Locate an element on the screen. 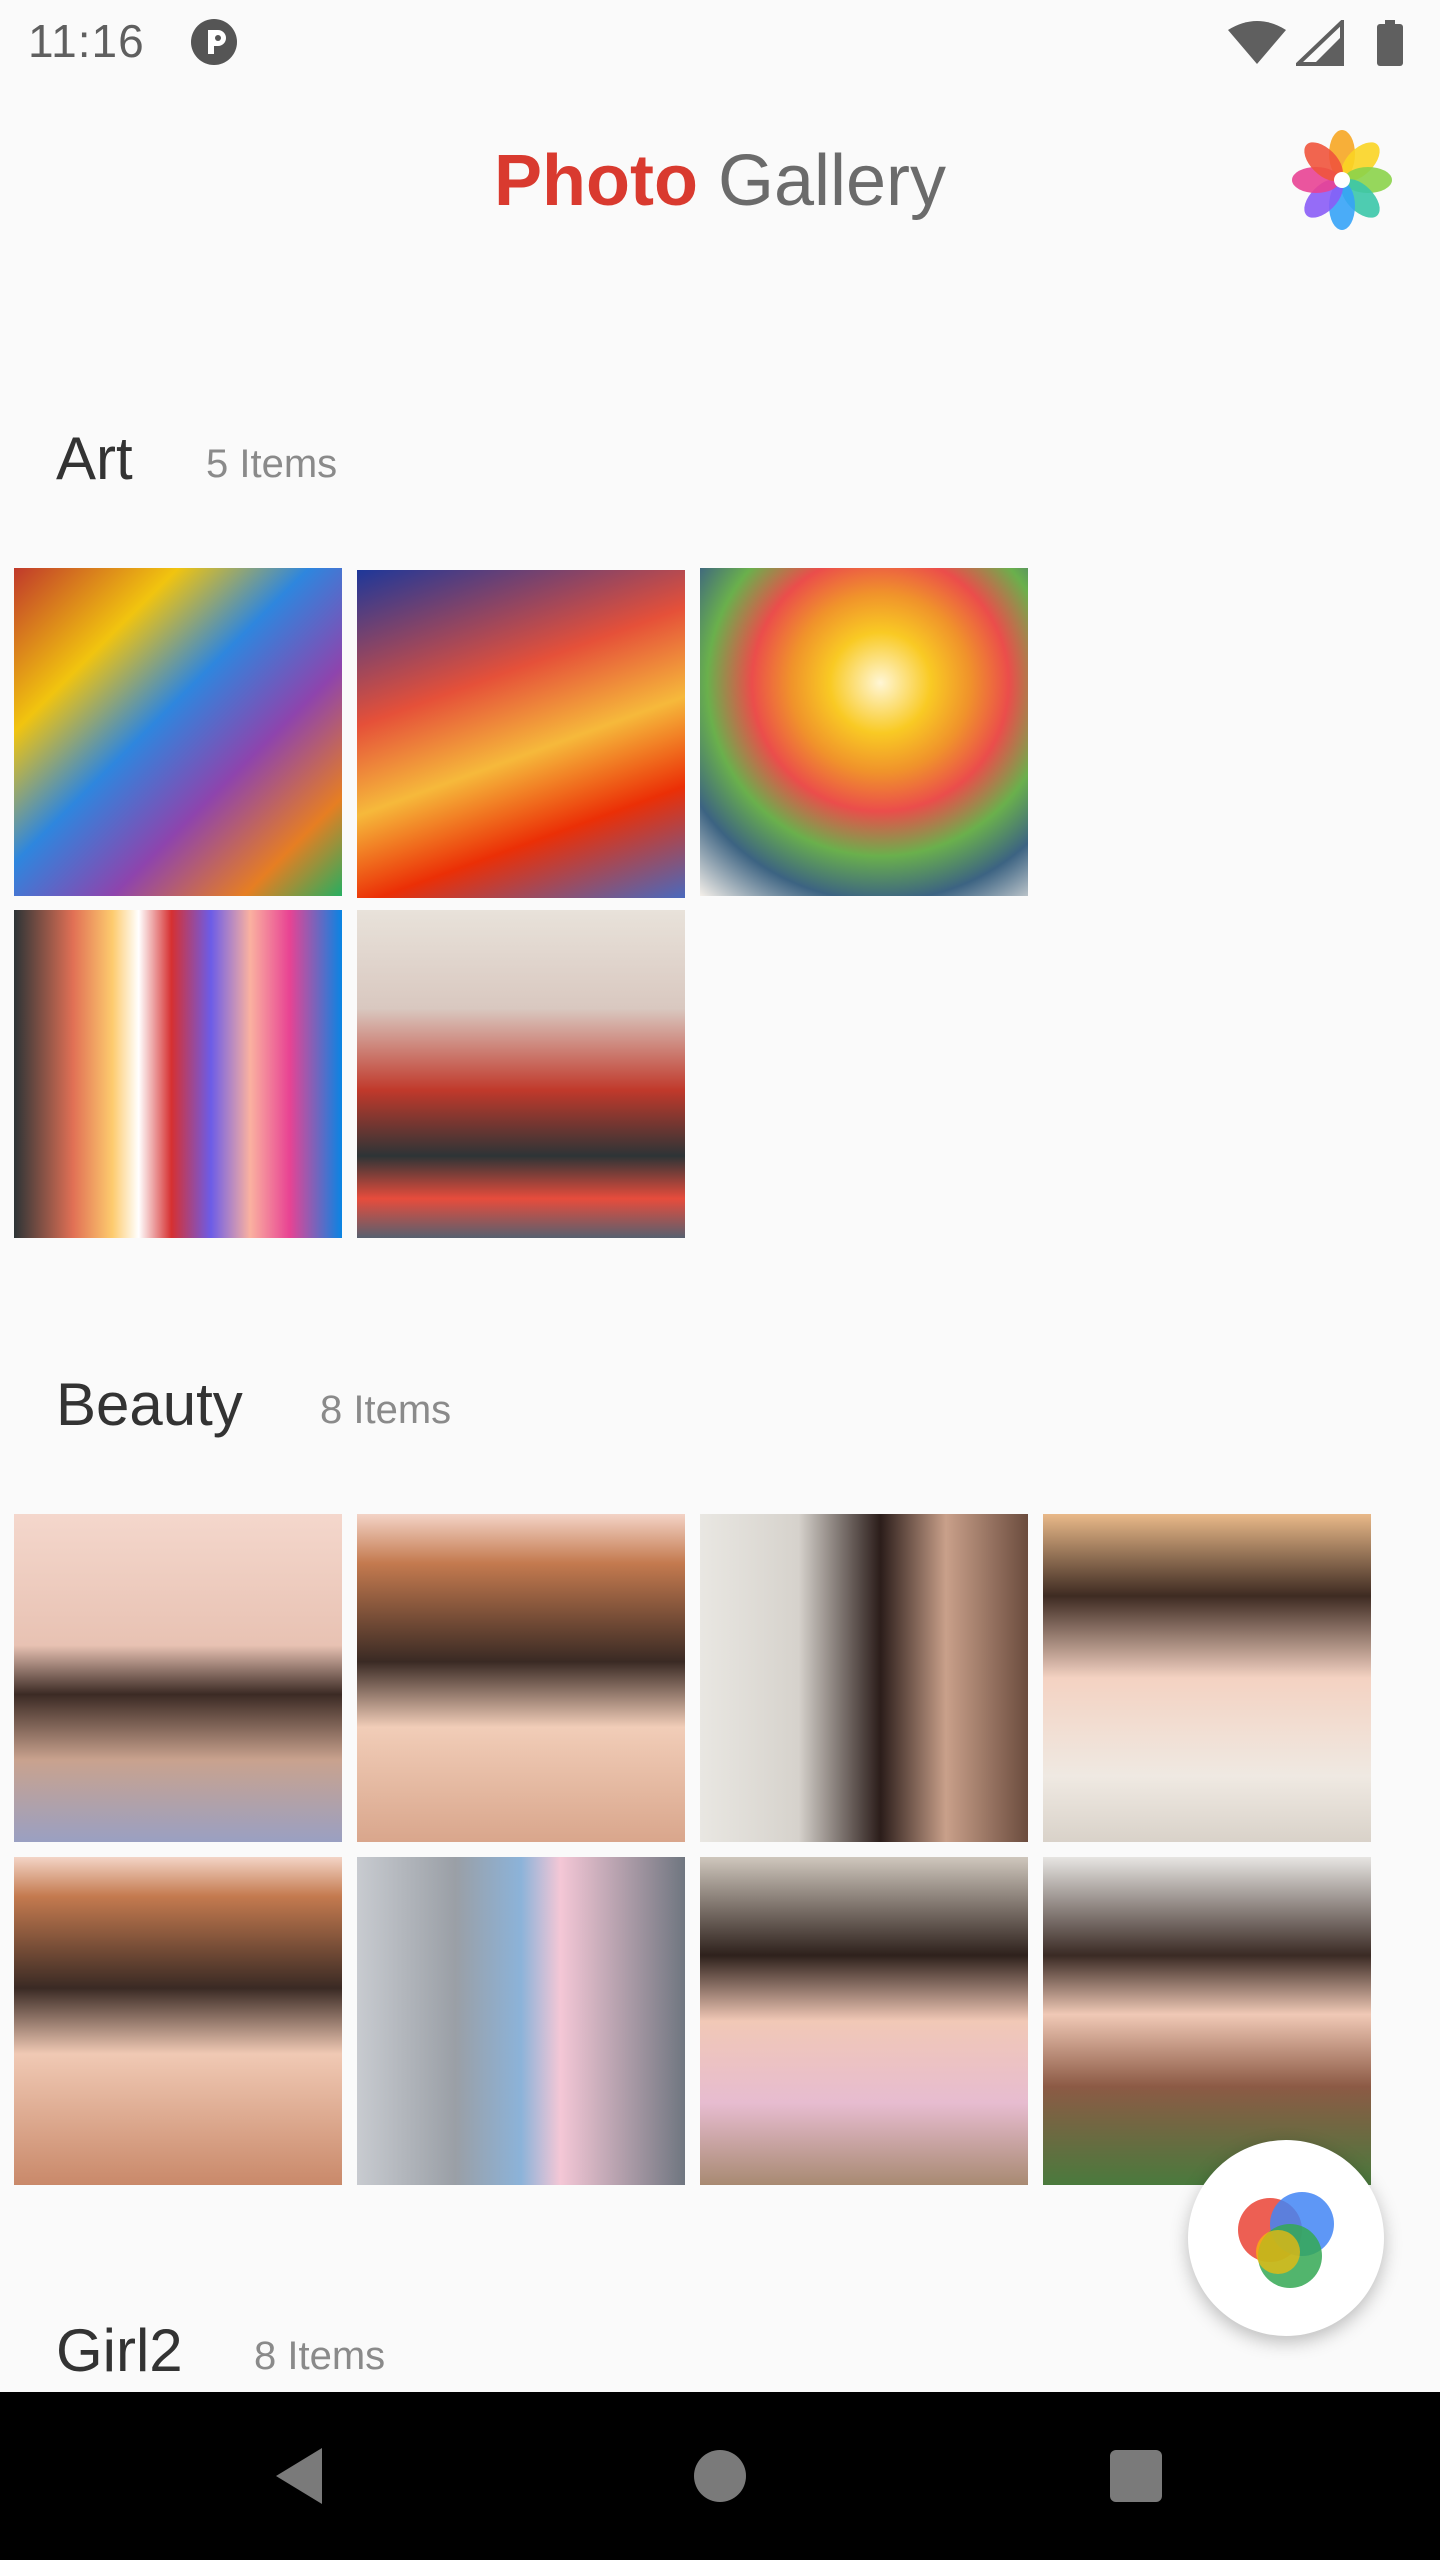 Image resolution: width=1440 pixels, height=2560 pixels. home-icon is located at coordinates (720, 2476).